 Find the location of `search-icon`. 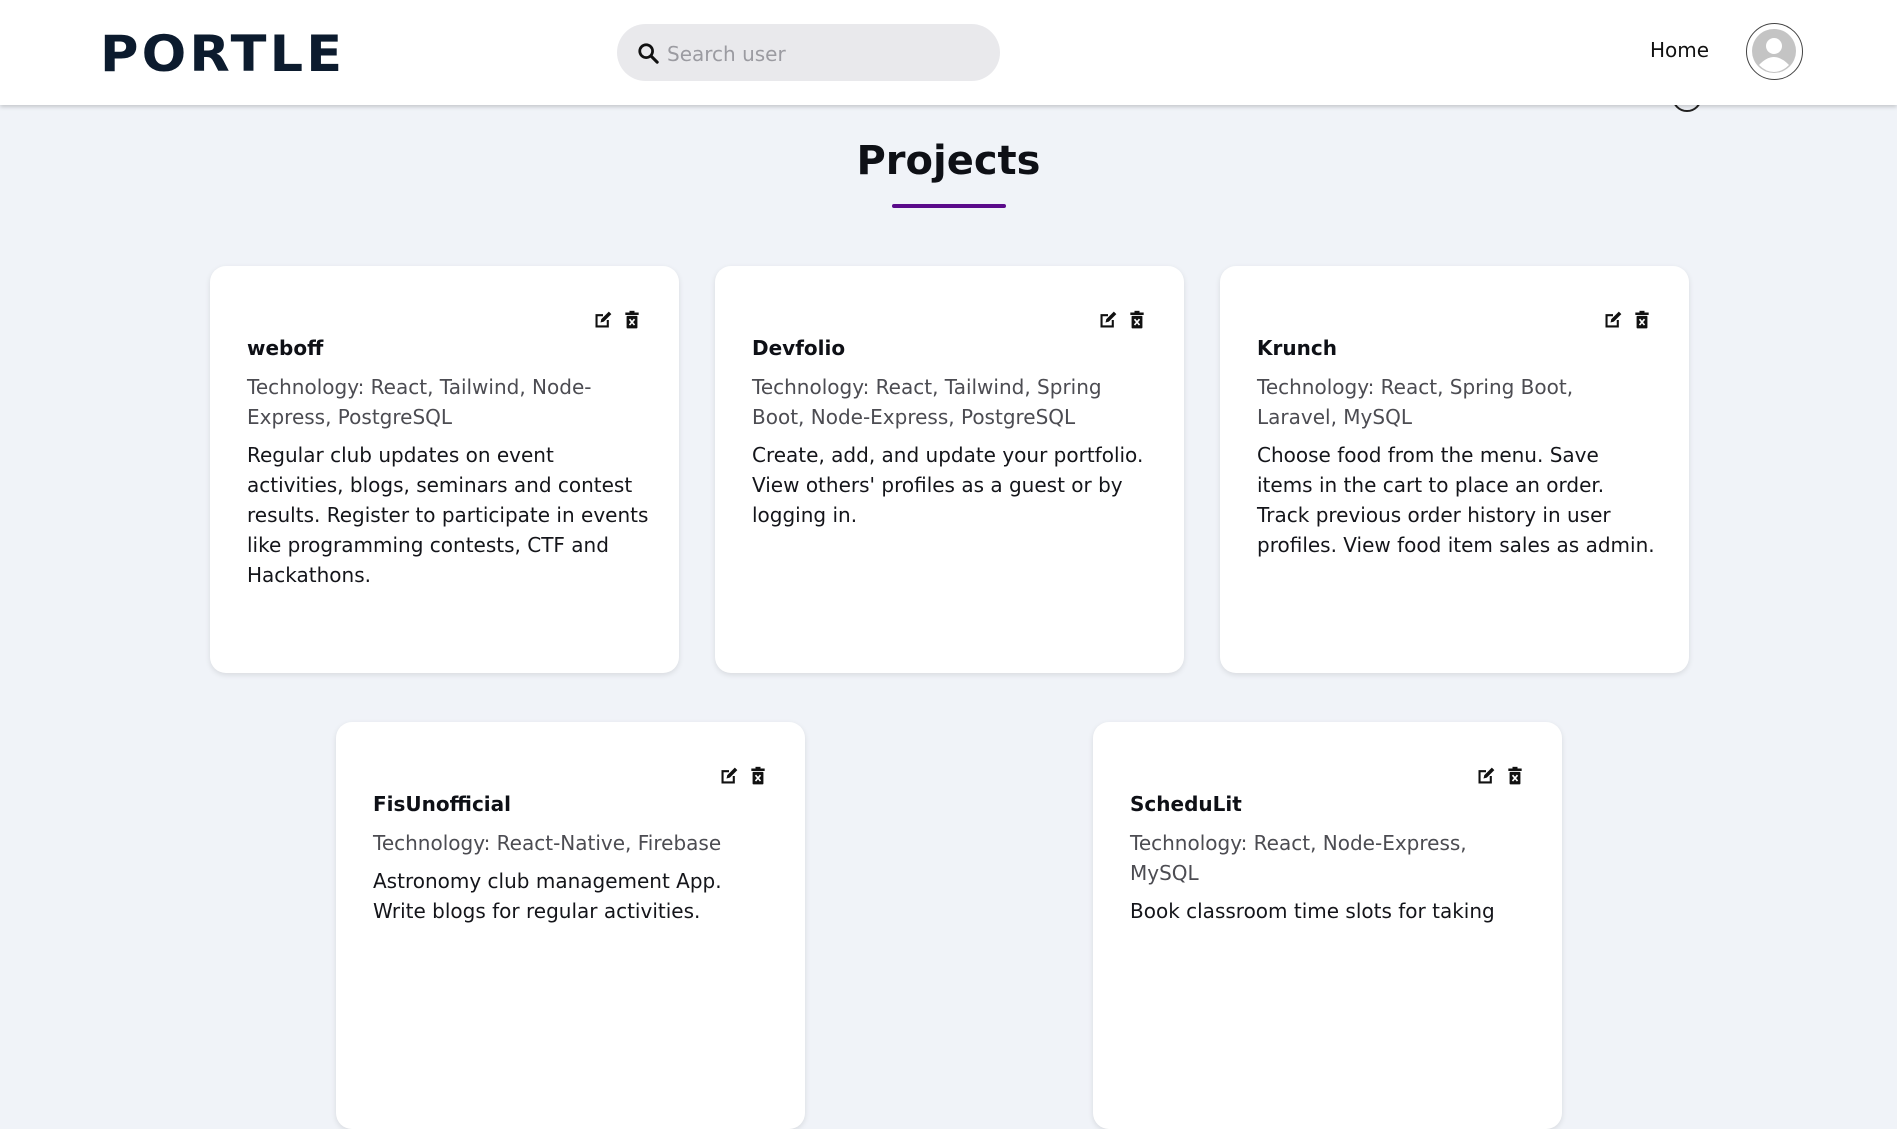

search-icon is located at coordinates (648, 53).